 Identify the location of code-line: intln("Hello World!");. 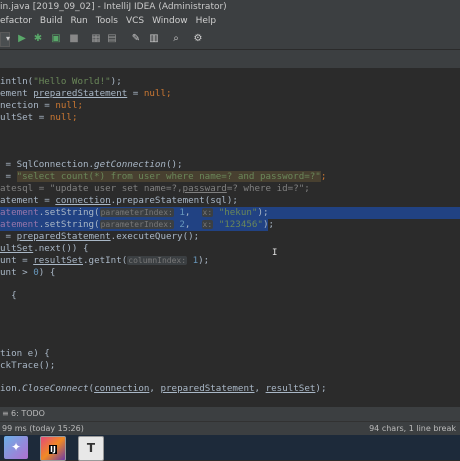
(61, 81).